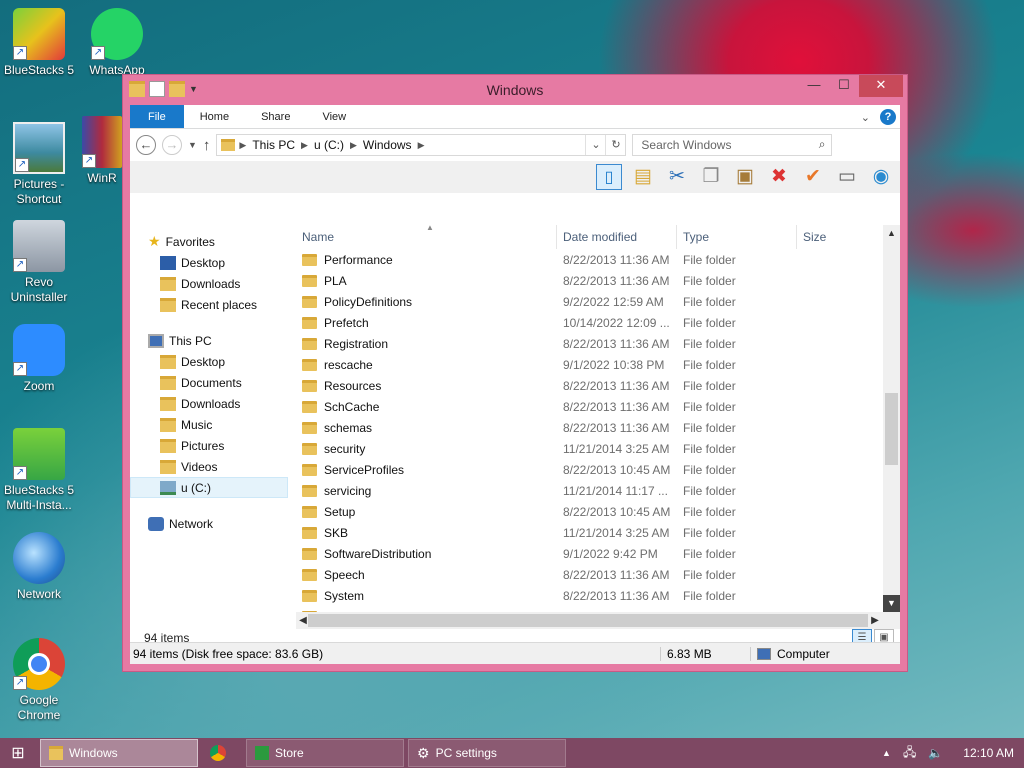 The width and height of the screenshot is (1024, 768). I want to click on nav-thispc-pictures: Pictures, so click(209, 445).